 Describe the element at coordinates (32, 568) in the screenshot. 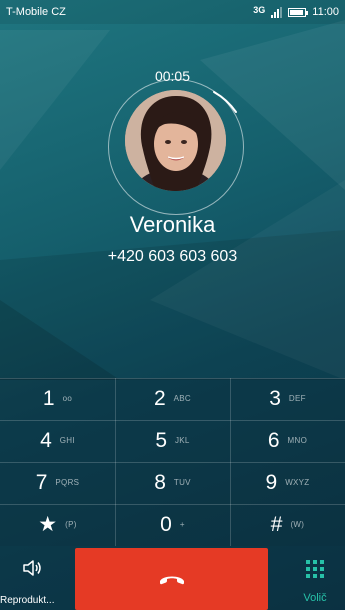

I see `speaker-icon` at that location.